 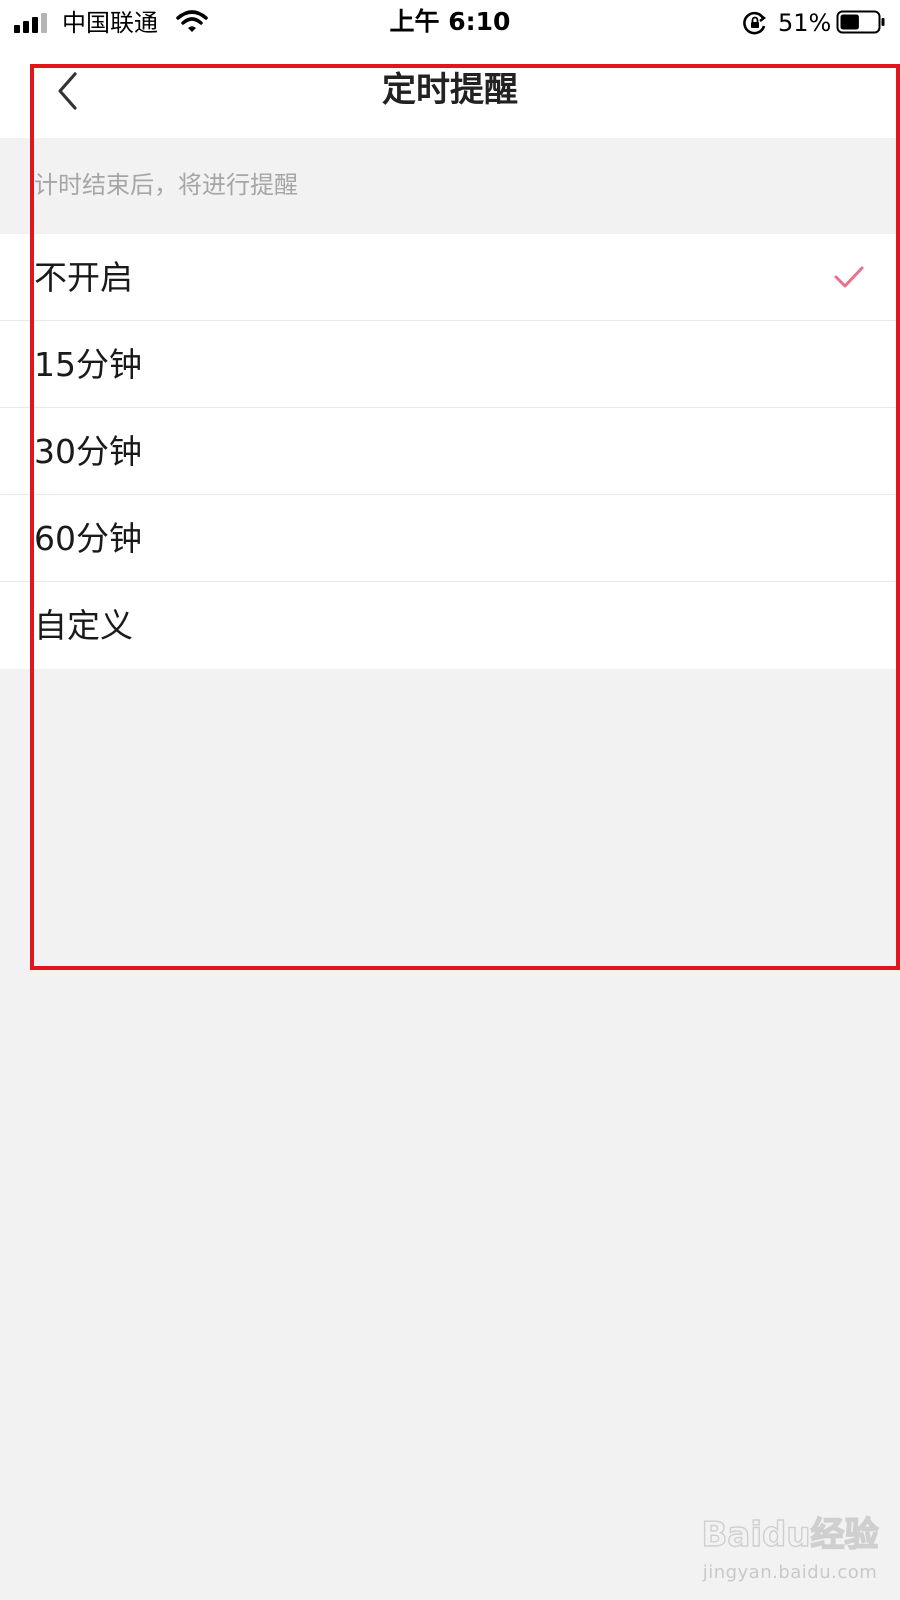 What do you see at coordinates (849, 277) in the screenshot?
I see `checkmark-icon` at bounding box center [849, 277].